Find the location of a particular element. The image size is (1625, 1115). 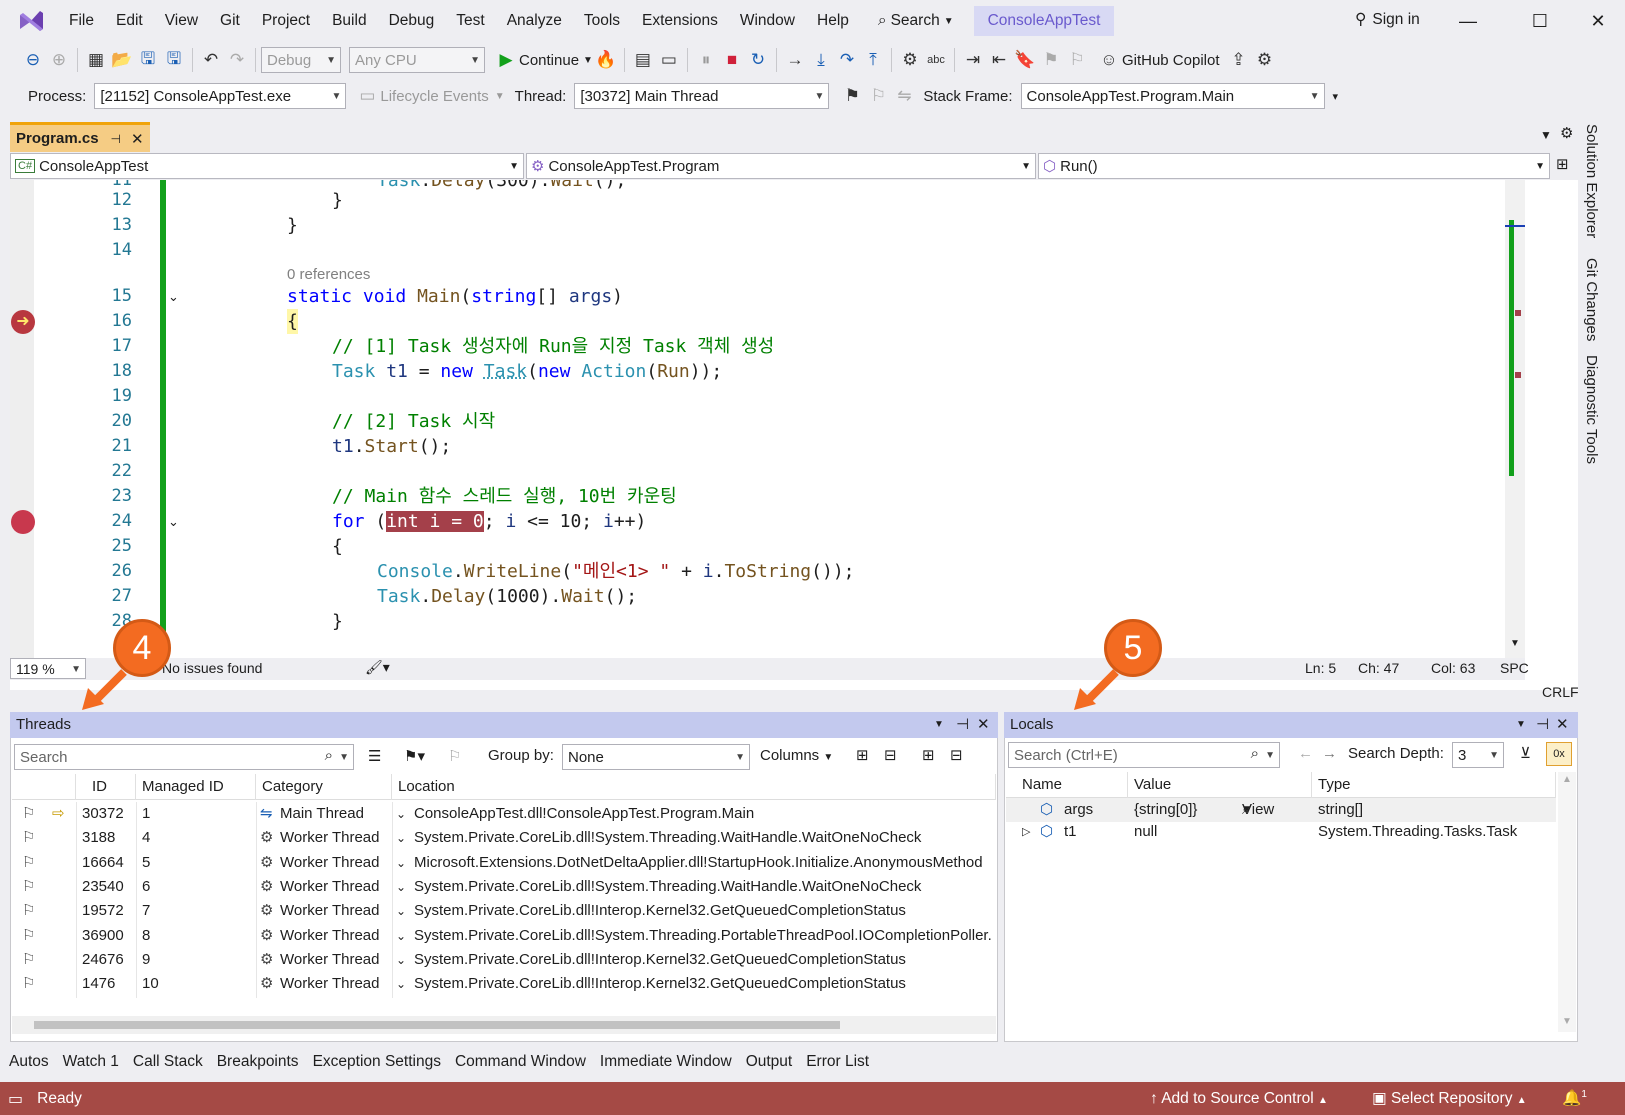

menu-analyze: Analyze is located at coordinates (534, 21).